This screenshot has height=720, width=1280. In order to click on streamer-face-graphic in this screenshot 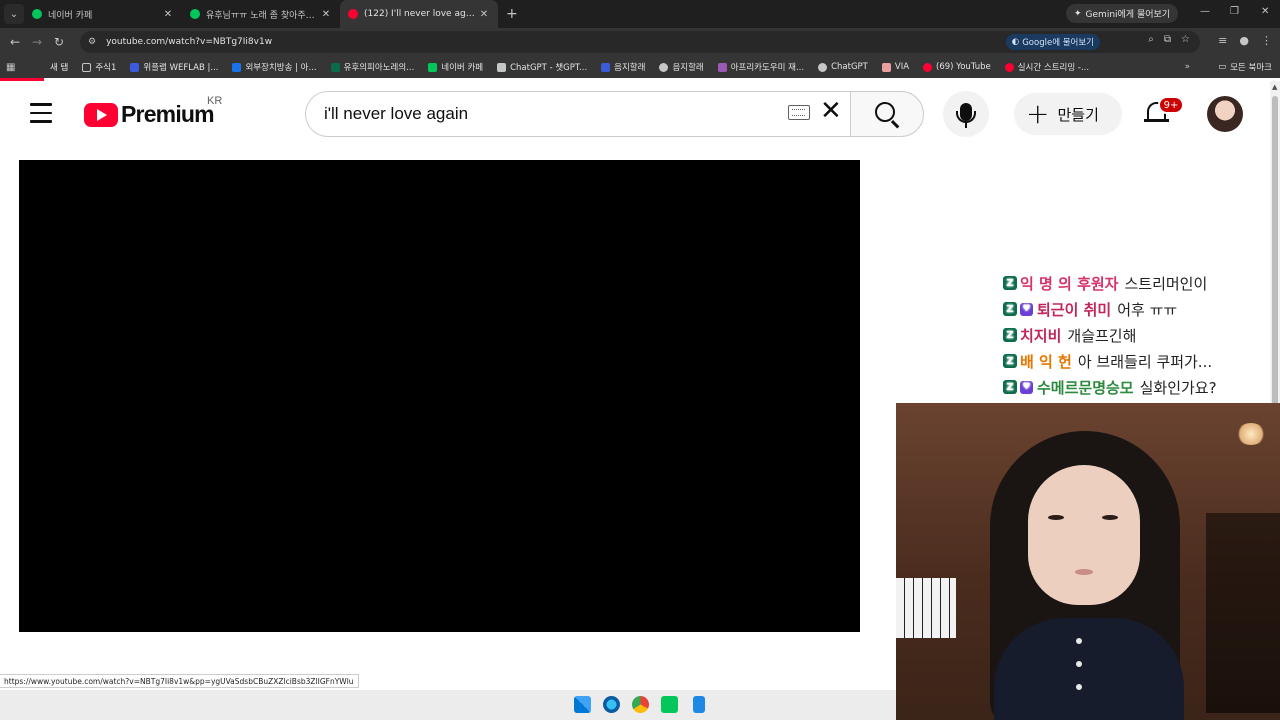, I will do `click(1084, 535)`.